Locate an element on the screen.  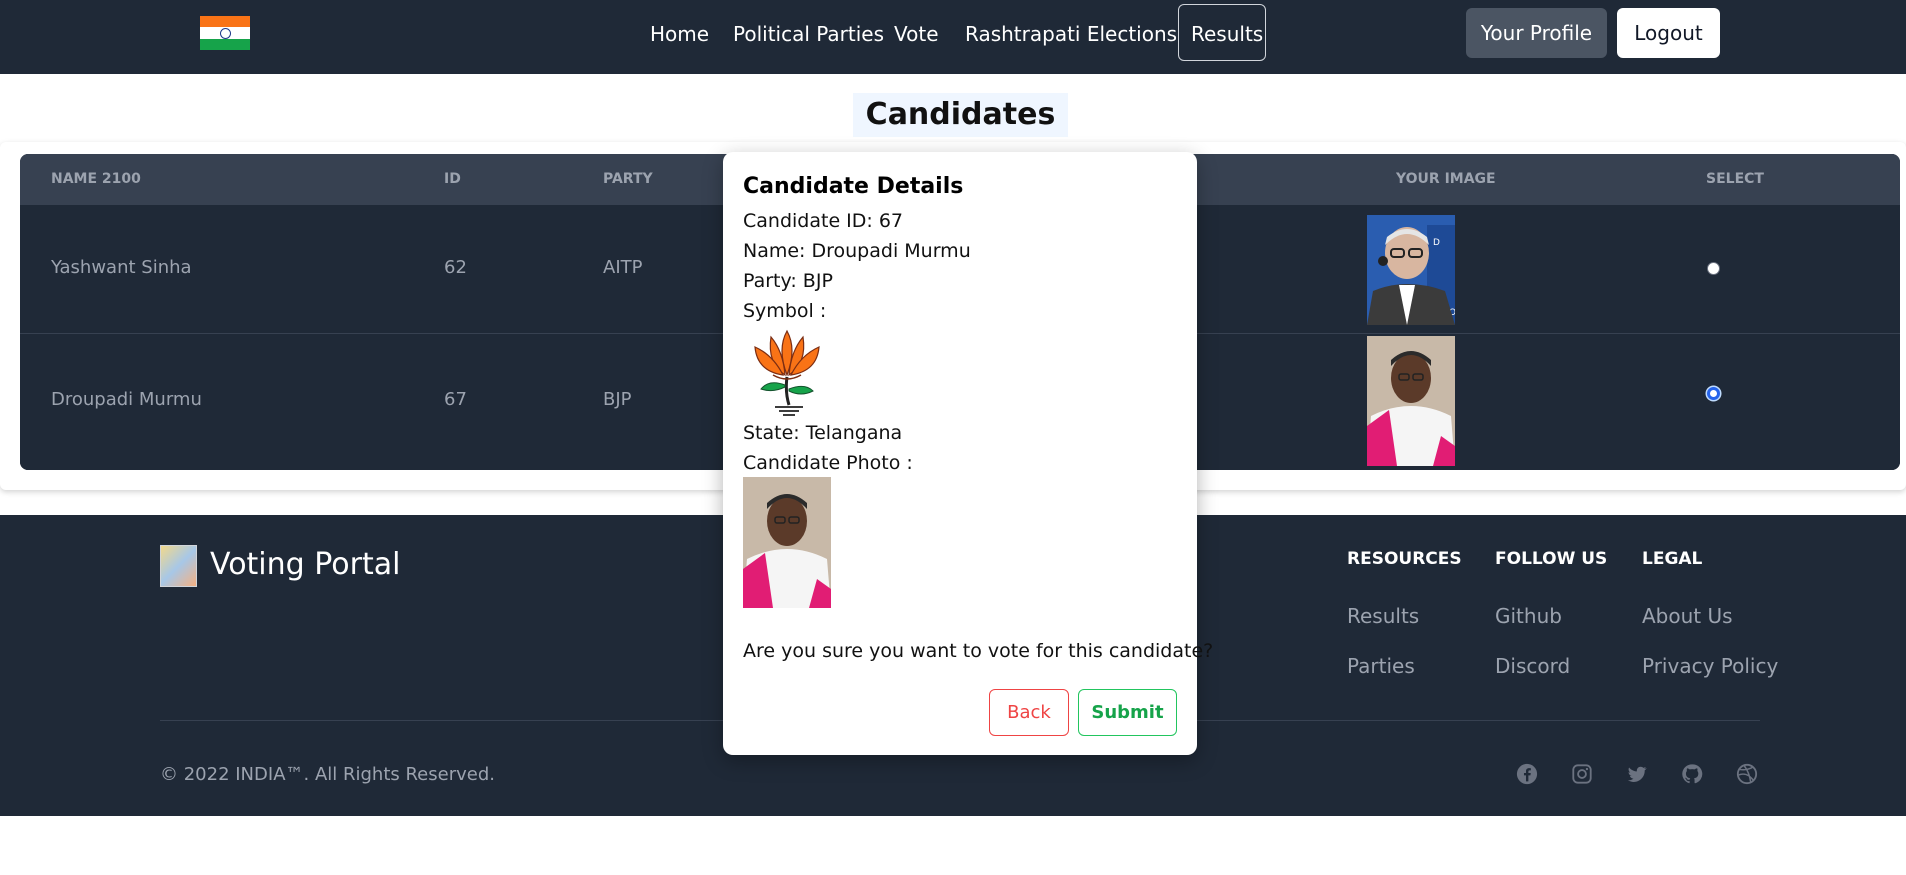
nav-rashtrapati-elections: Rashtrapati Elections is located at coordinates (1071, 34).